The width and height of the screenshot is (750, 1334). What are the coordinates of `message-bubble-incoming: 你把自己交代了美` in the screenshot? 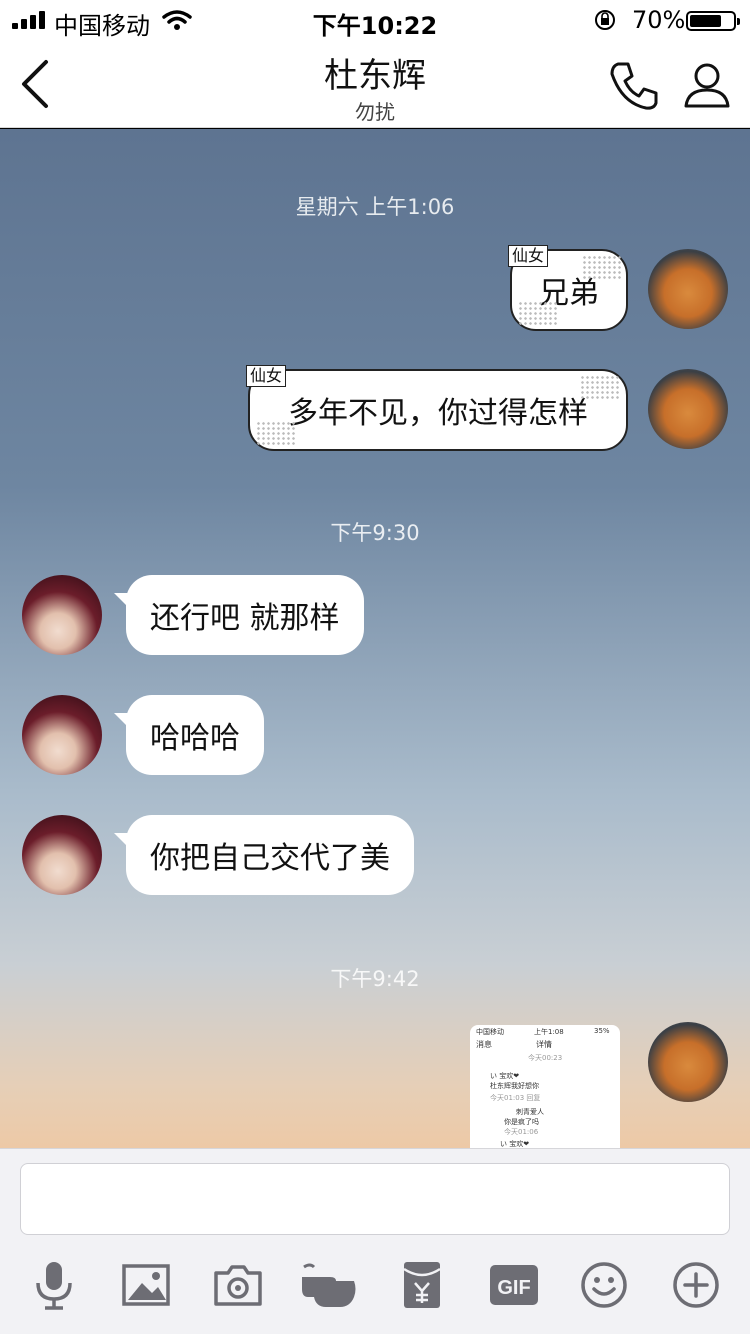 It's located at (270, 855).